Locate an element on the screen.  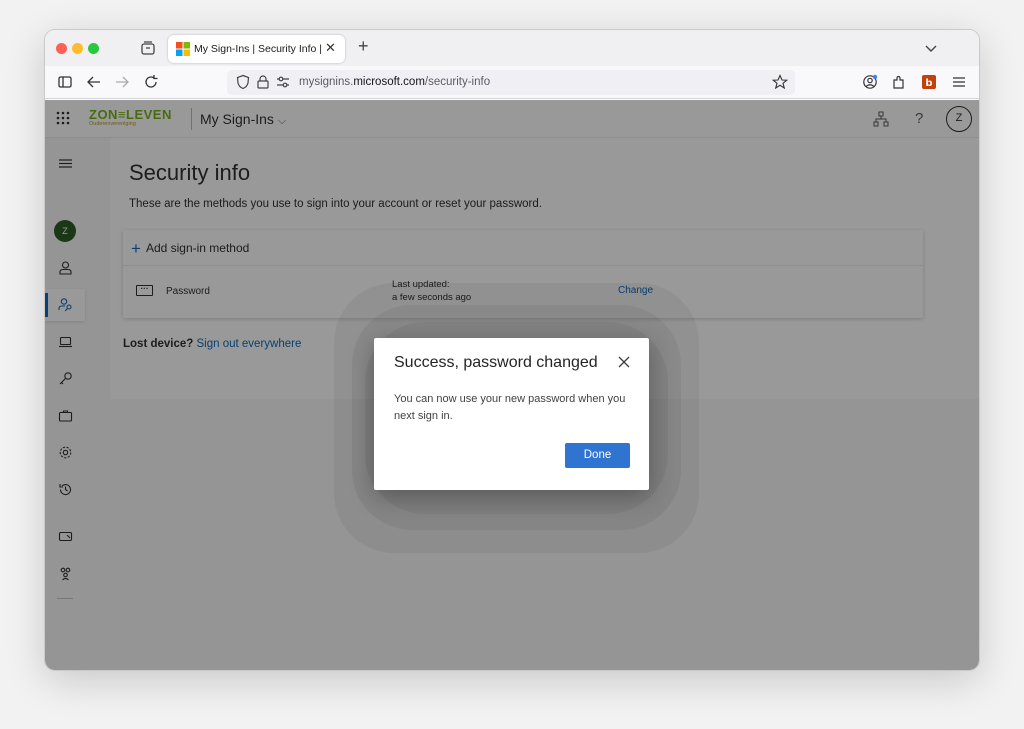
maximize-window-button is located at coordinates (93, 48).